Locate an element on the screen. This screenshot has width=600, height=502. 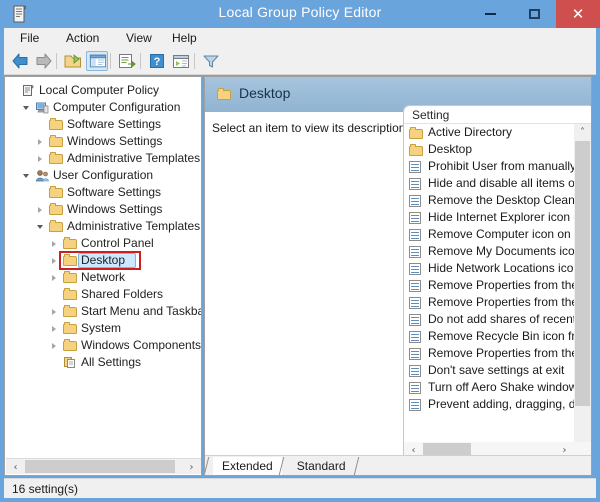
toolbar: ? is located at coordinates (300, 61).